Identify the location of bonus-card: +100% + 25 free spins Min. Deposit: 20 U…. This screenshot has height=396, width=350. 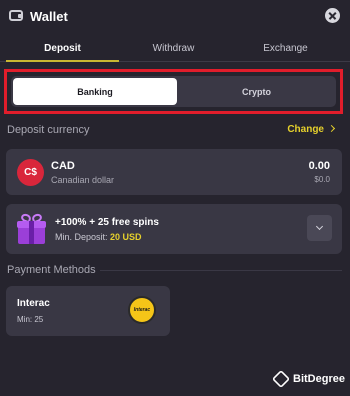
(174, 229).